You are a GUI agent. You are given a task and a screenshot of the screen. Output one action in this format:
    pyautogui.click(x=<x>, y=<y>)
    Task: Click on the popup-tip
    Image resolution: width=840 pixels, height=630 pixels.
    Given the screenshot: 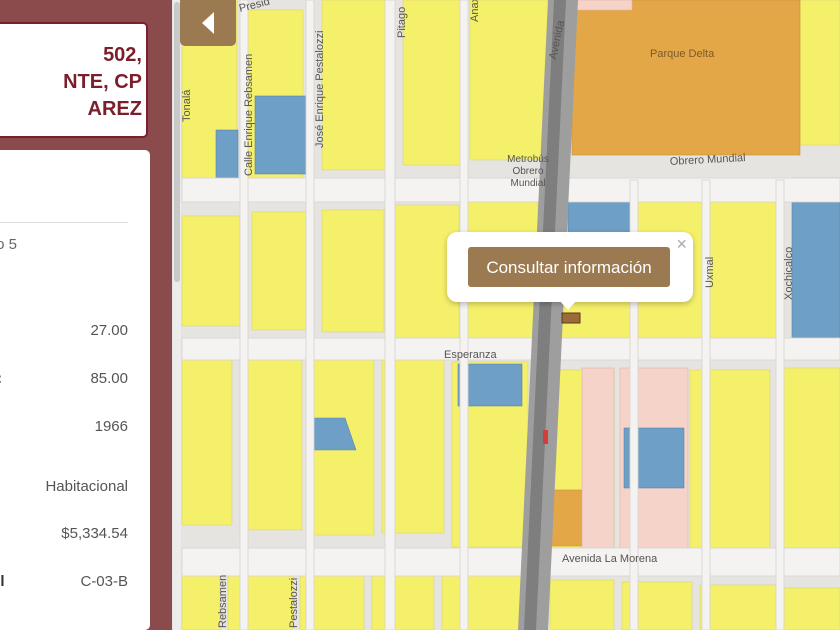 What is the action you would take?
    pyautogui.click(x=568, y=305)
    